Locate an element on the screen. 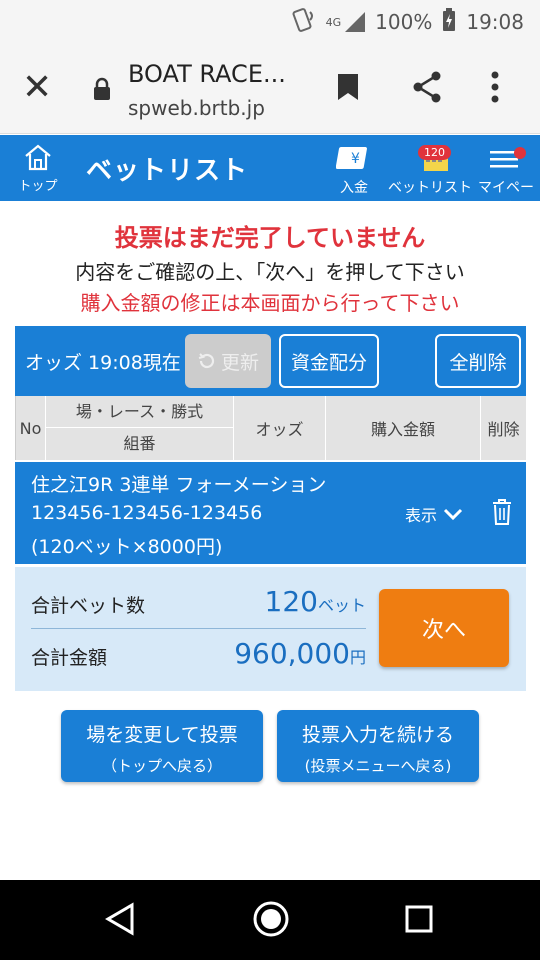 Image resolution: width=540 pixels, height=960 pixels. table-header: No 場・レース・勝式 組番 オッズ 購入金額 削除 is located at coordinates (271, 428).